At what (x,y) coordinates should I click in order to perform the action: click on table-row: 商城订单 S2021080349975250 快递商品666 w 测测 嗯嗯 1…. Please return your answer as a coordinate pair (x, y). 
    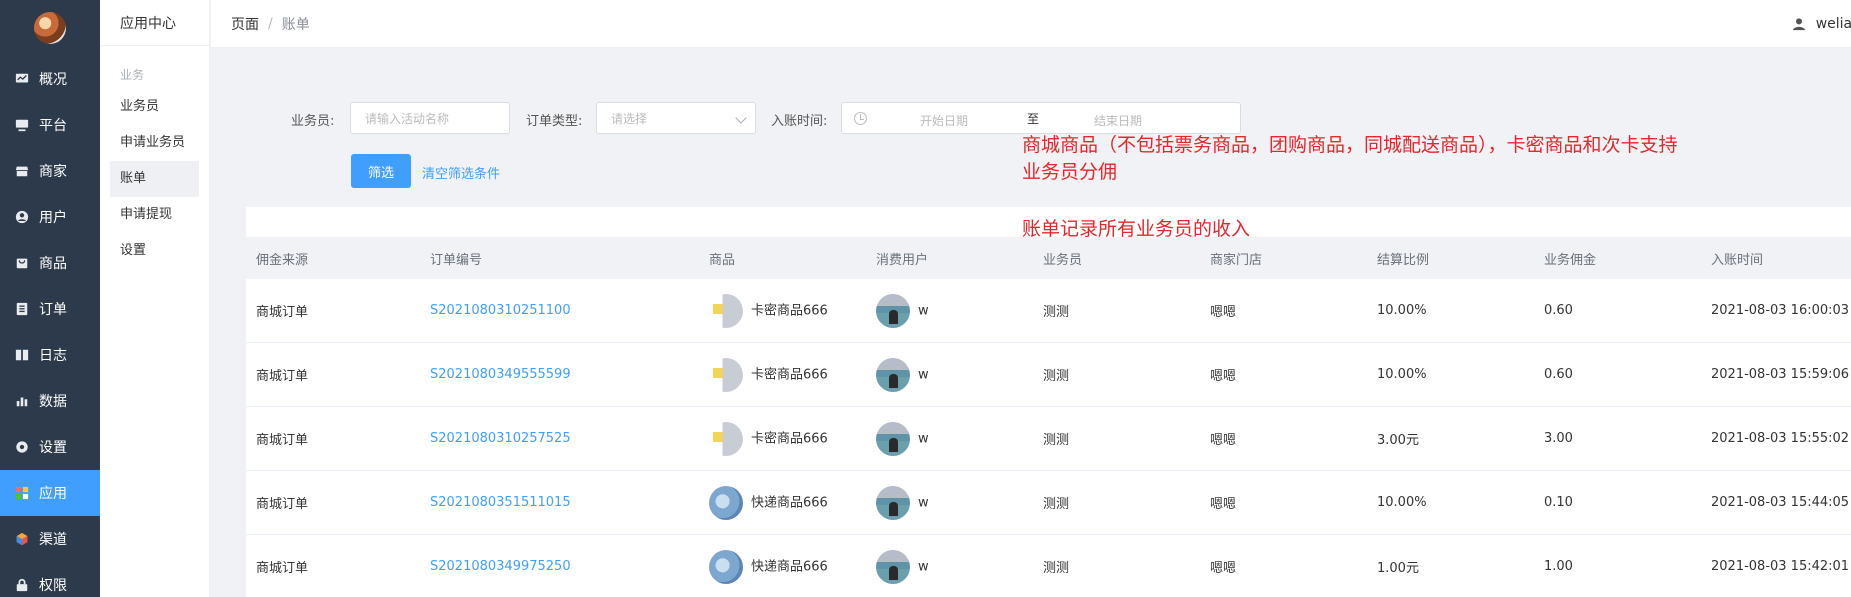
    Looking at the image, I should click on (1048, 566).